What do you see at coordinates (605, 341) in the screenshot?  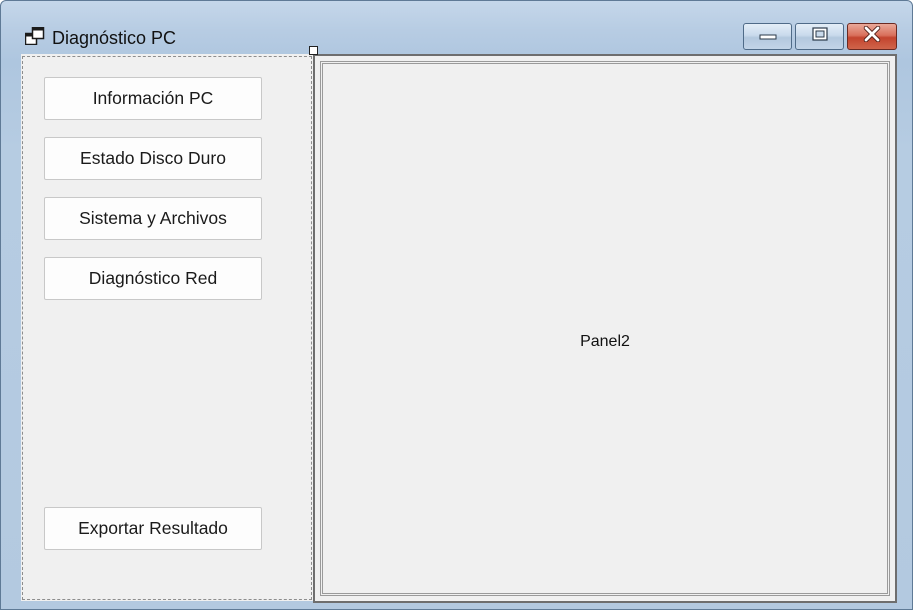 I see `panel-label: Panel2` at bounding box center [605, 341].